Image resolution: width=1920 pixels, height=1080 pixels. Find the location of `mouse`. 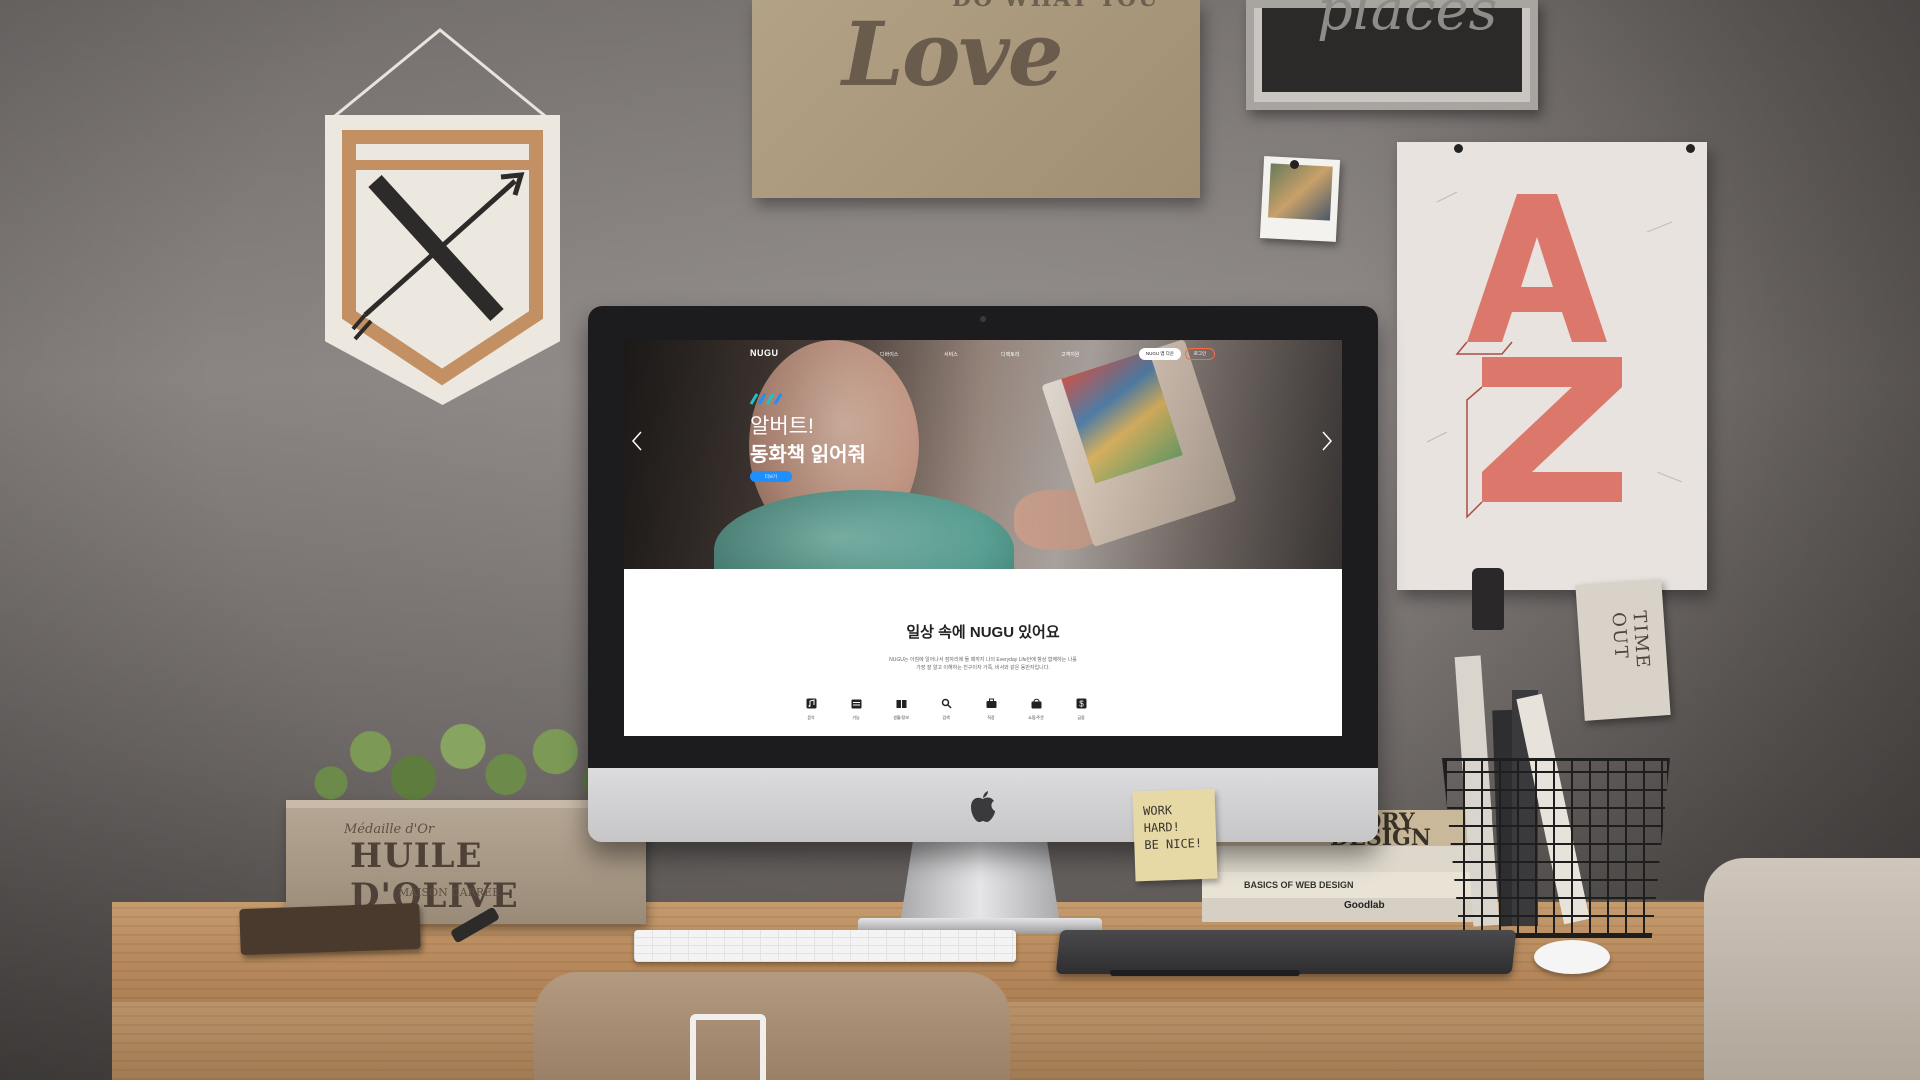

mouse is located at coordinates (1572, 957).